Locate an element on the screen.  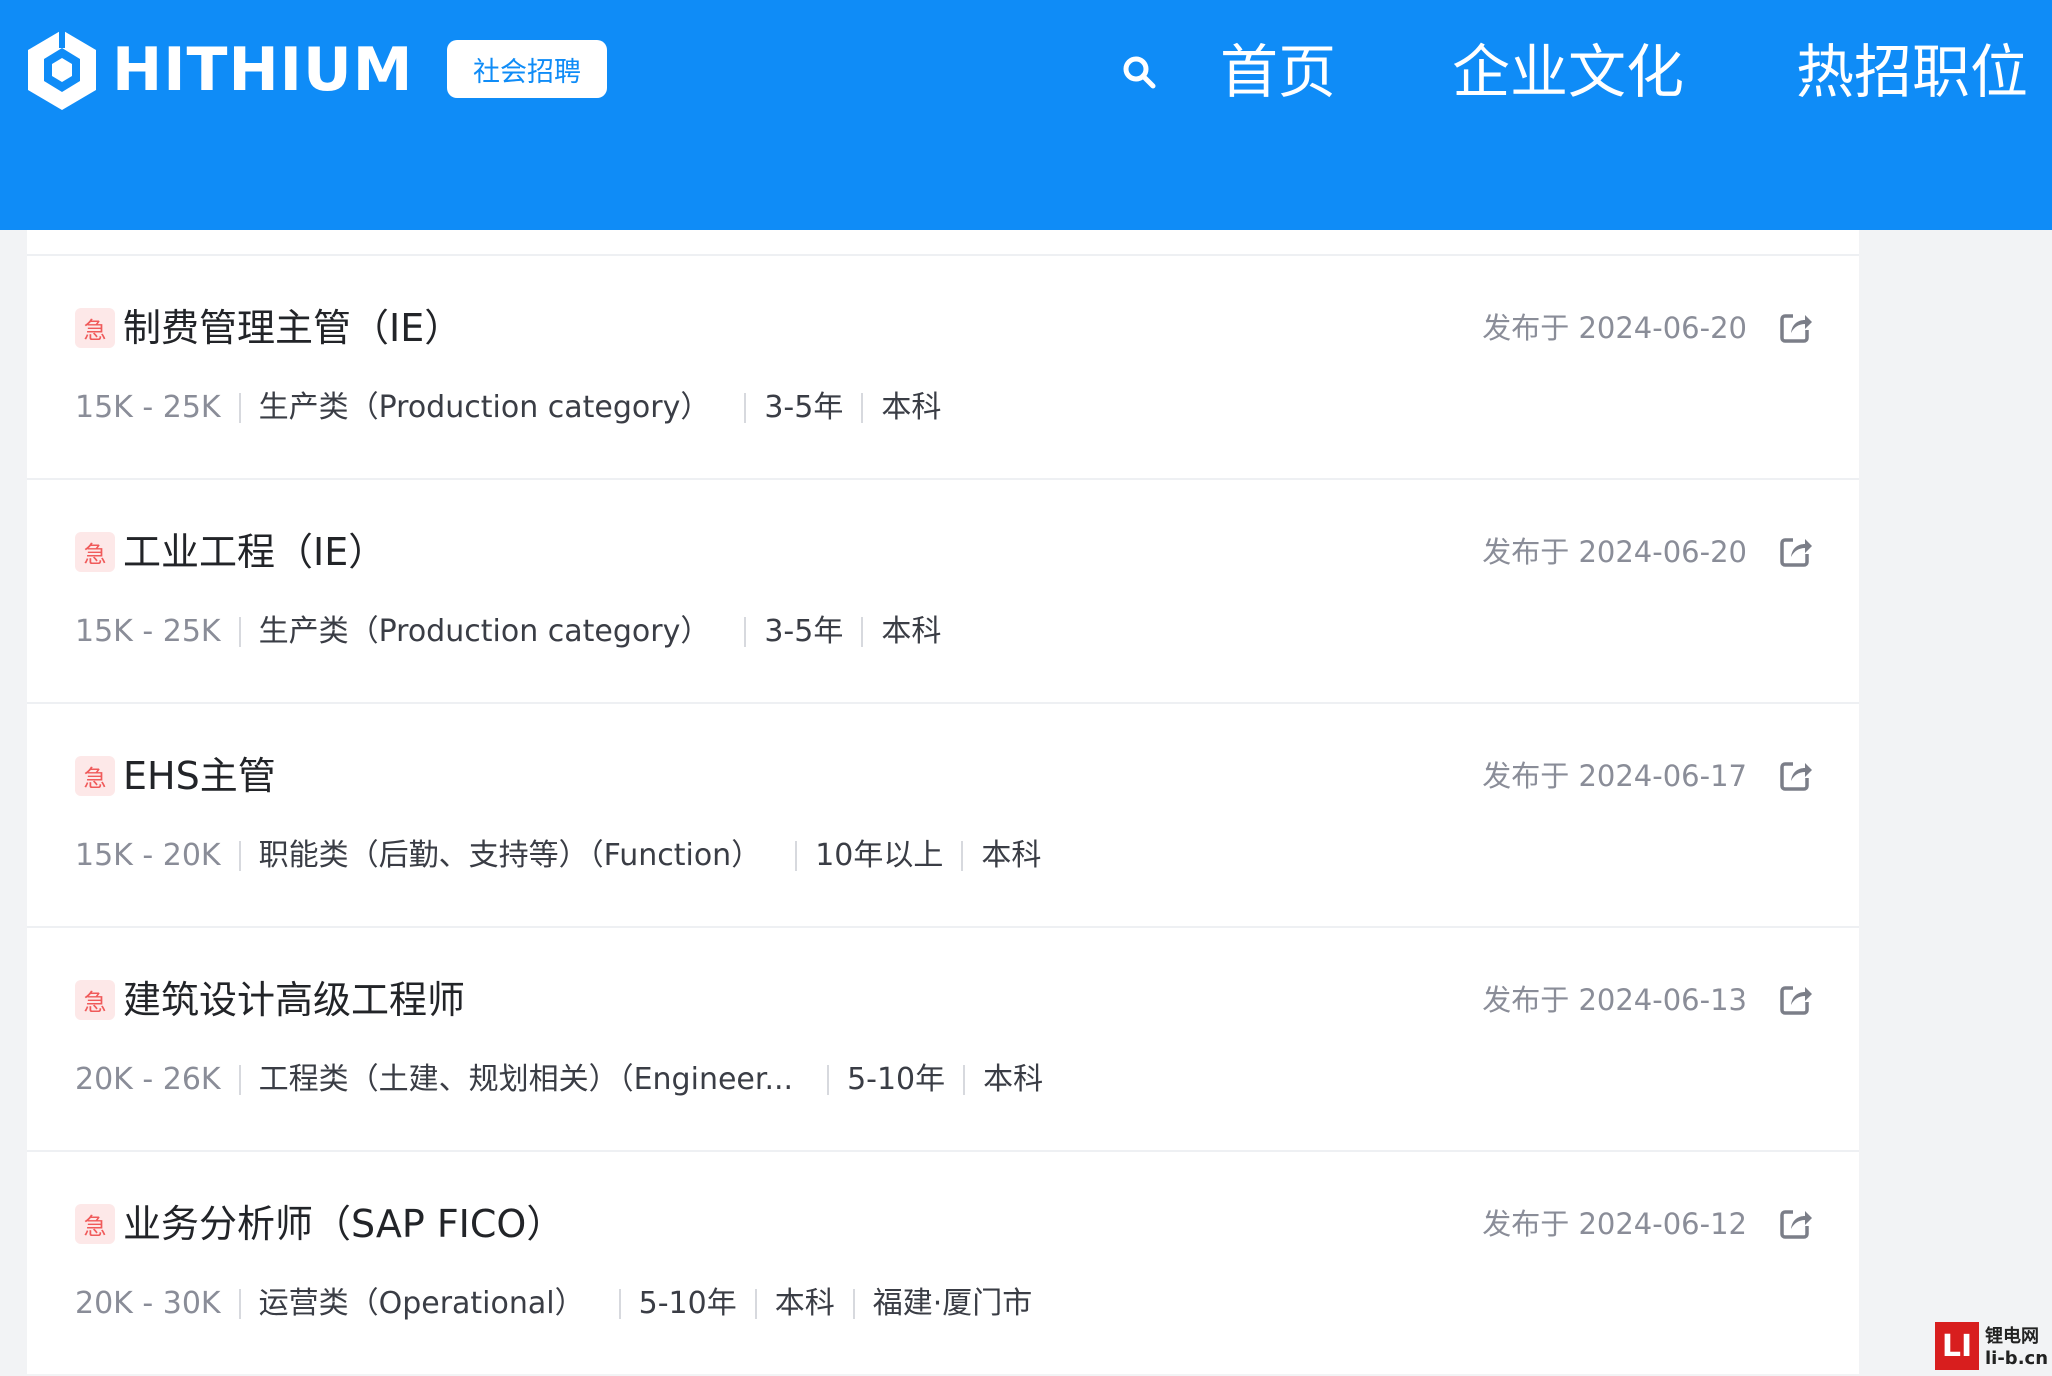
job-category: 运营类（Operational） is located at coordinates (421, 1303).